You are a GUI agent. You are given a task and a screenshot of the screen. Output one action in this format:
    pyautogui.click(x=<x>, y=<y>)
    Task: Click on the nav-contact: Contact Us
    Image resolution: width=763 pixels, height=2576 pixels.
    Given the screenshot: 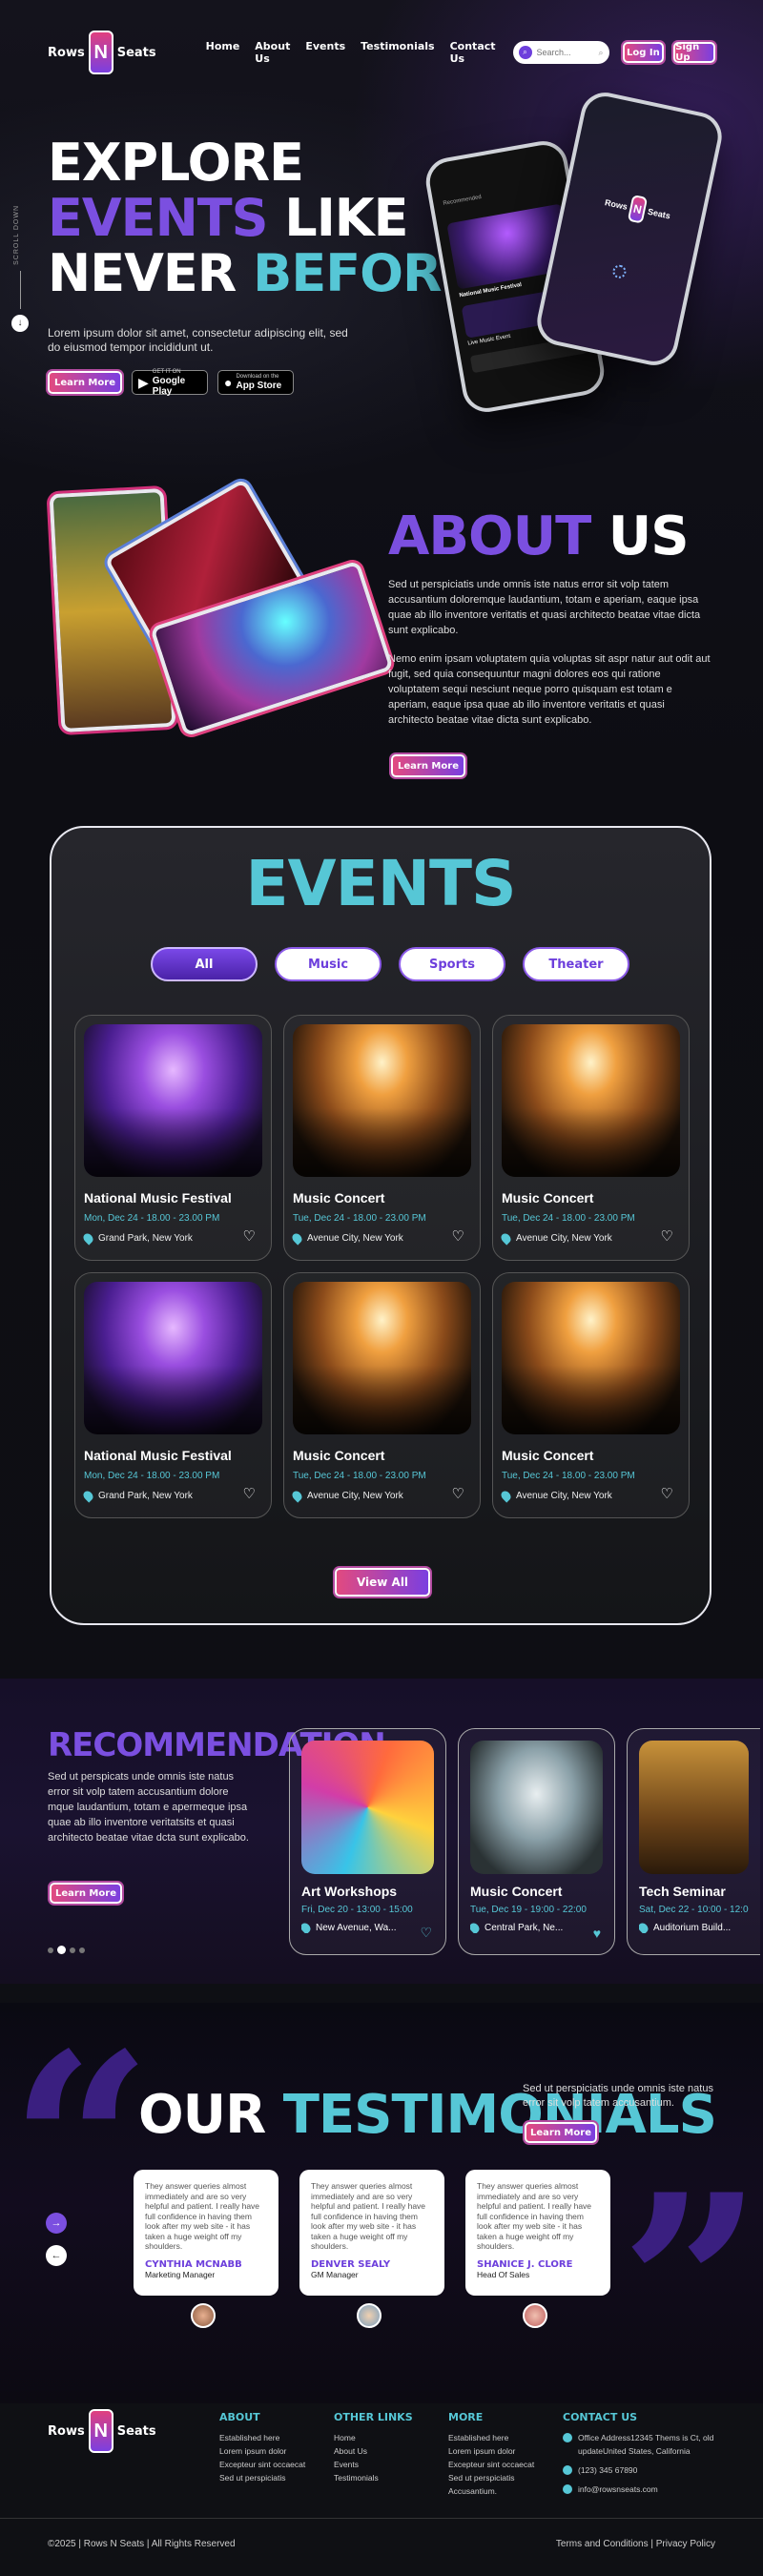 What is the action you would take?
    pyautogui.click(x=473, y=52)
    